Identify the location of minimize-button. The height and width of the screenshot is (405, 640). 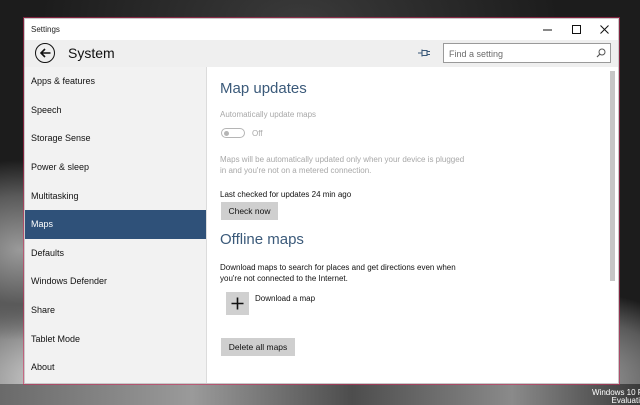
(547, 29).